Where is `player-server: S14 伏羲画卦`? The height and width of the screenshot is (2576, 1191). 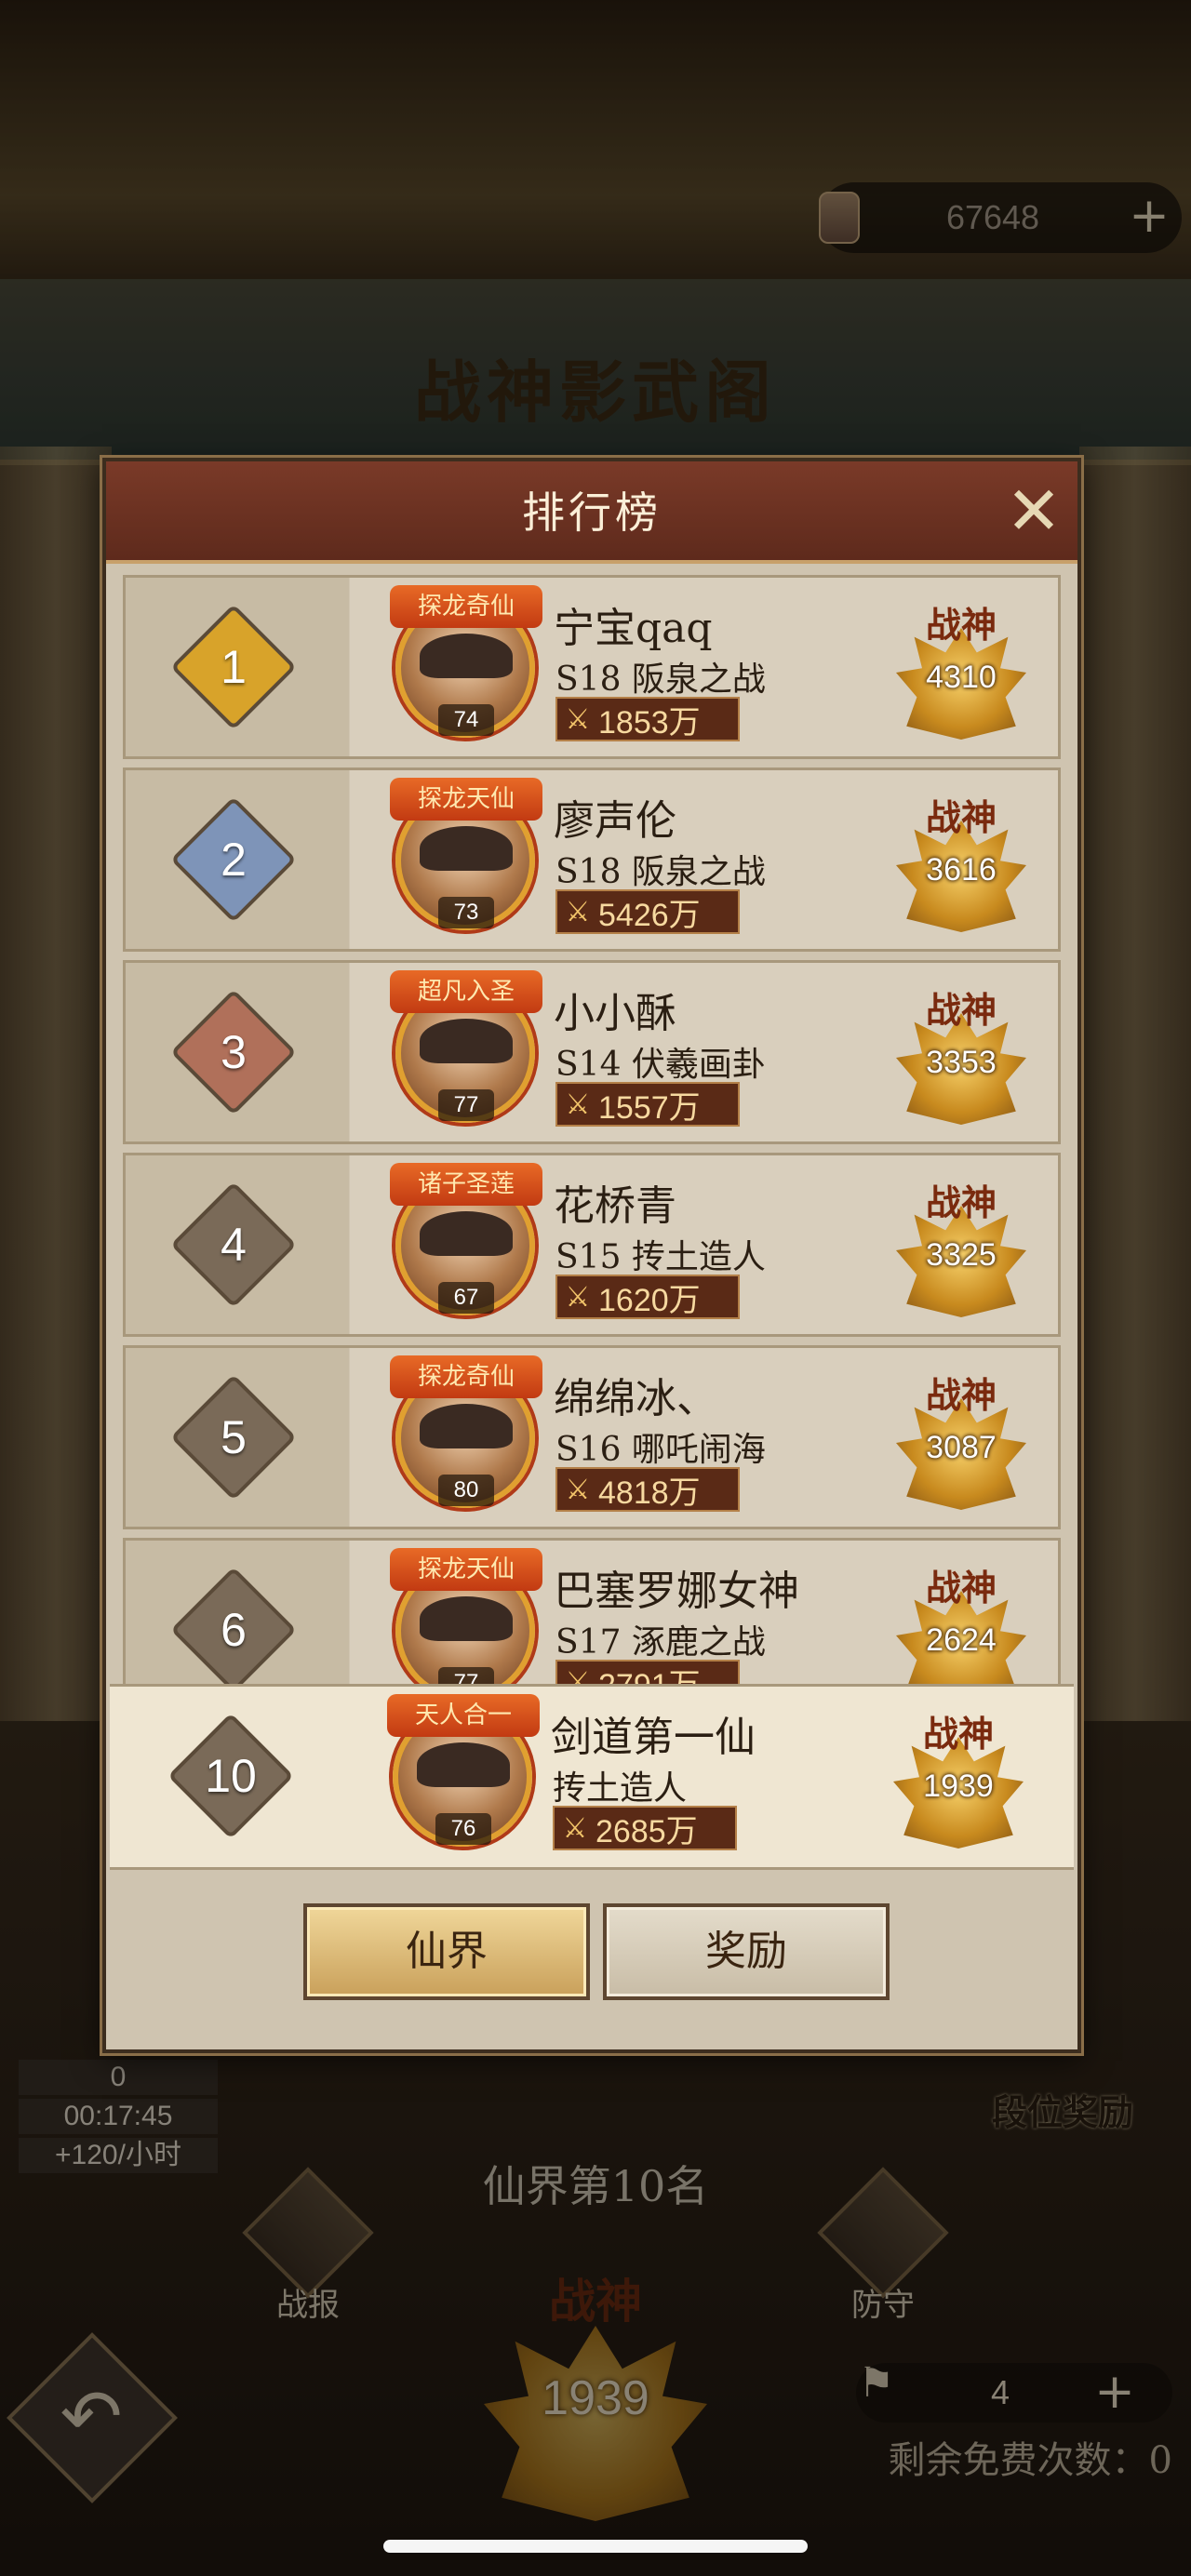 player-server: S14 伏羲画卦 is located at coordinates (660, 1065).